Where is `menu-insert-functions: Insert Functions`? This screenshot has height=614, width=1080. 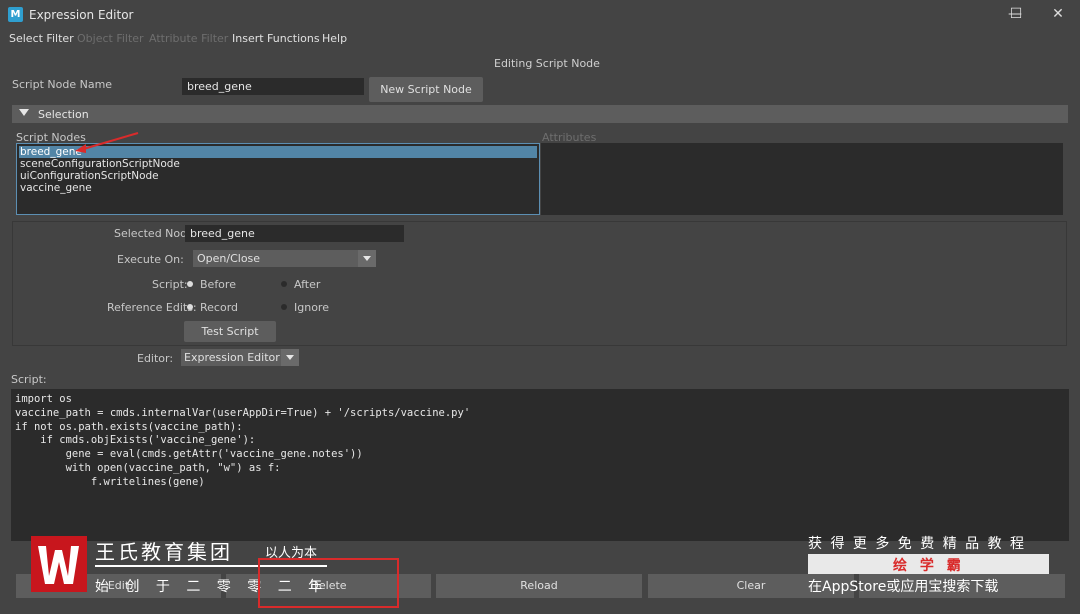
menu-insert-functions: Insert Functions is located at coordinates (276, 38).